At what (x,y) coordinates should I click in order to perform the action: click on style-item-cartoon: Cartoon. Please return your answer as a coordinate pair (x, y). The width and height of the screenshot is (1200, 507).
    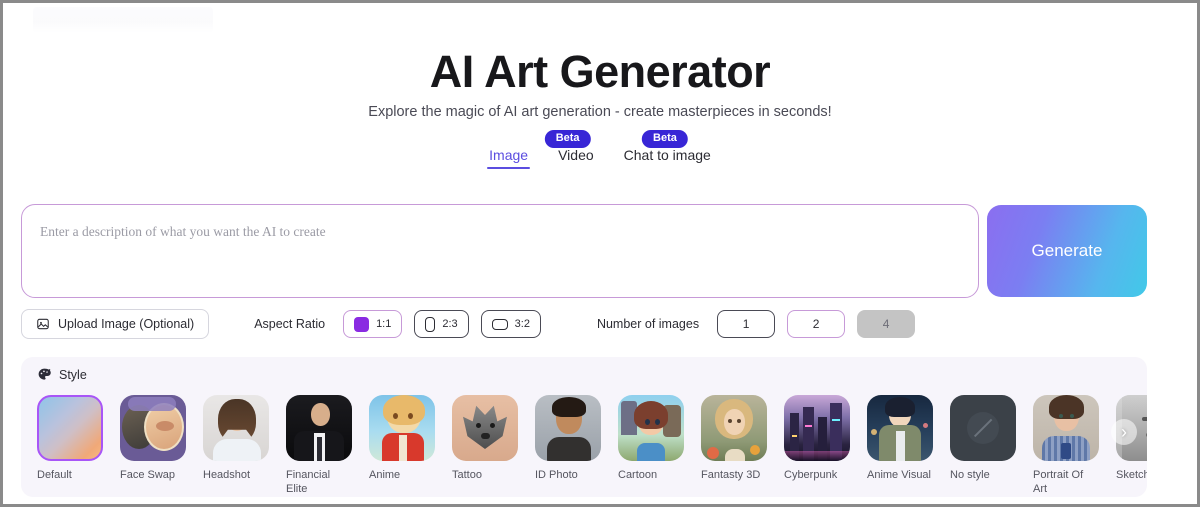
    Looking at the image, I should click on (651, 445).